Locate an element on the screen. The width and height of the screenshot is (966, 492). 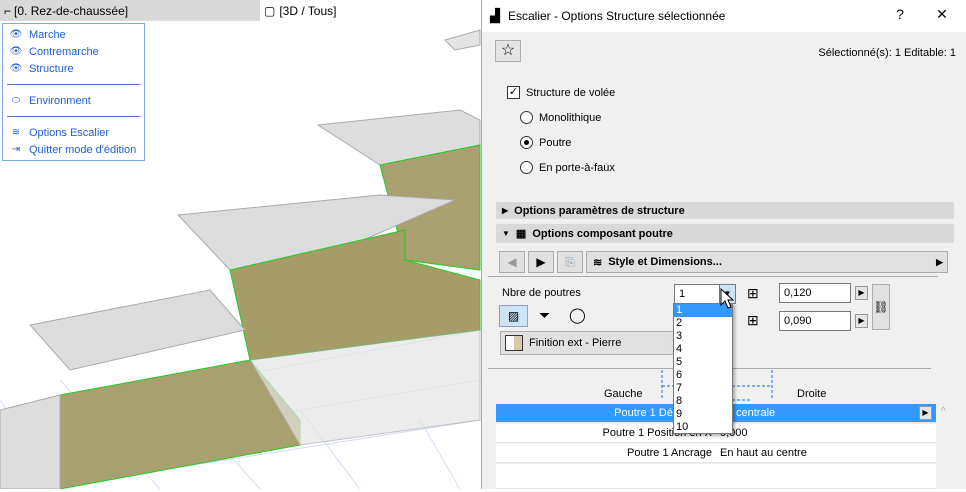
scroll-up-icon: ^ is located at coordinates (943, 411).